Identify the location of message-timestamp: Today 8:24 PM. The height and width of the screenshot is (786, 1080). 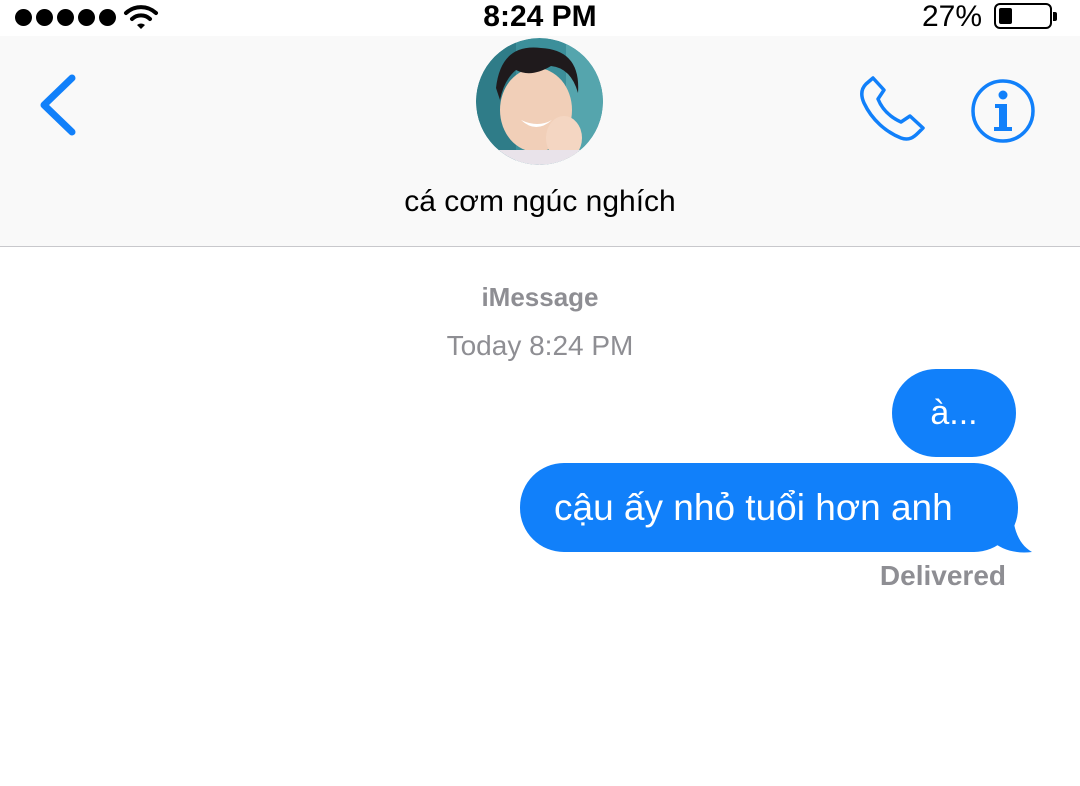
(540, 345).